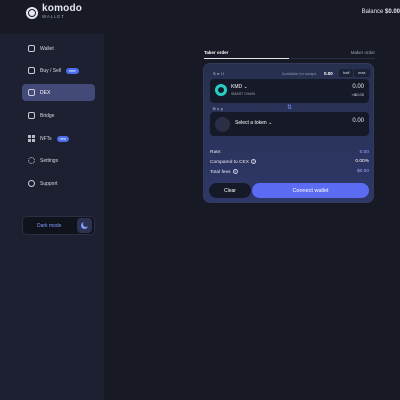 The height and width of the screenshot is (400, 400). I want to click on fees-row: Total fees? $0.00, so click(289, 173).